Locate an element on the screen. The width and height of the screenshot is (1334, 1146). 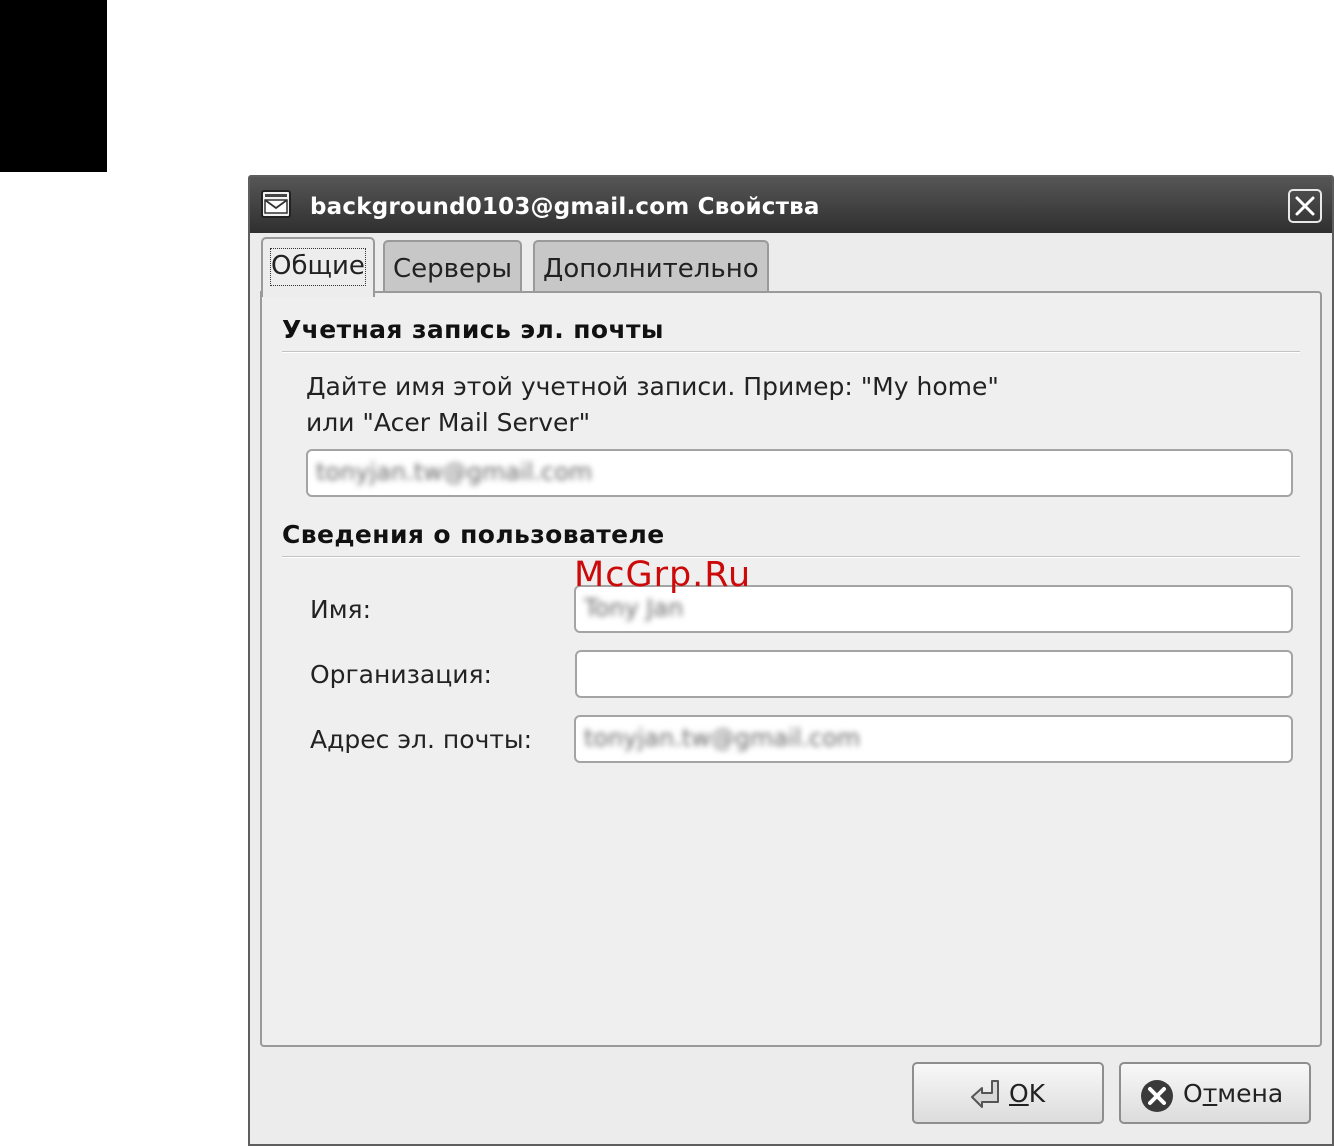
organization-label: Организация: is located at coordinates (401, 674).